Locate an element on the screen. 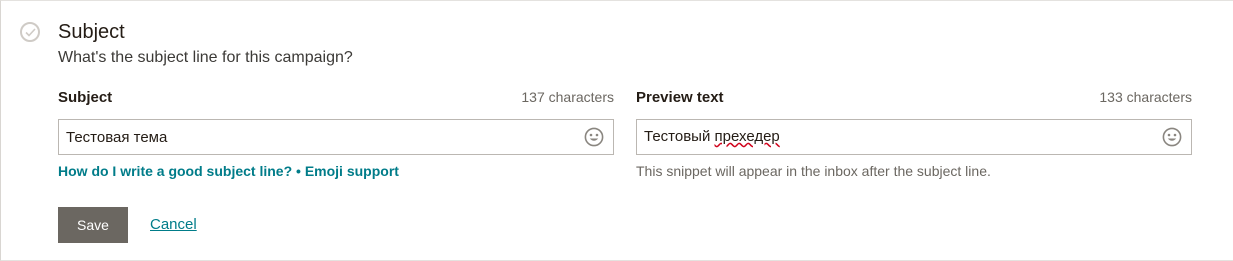  preview-text-word-1: Тестовый is located at coordinates (677, 136).